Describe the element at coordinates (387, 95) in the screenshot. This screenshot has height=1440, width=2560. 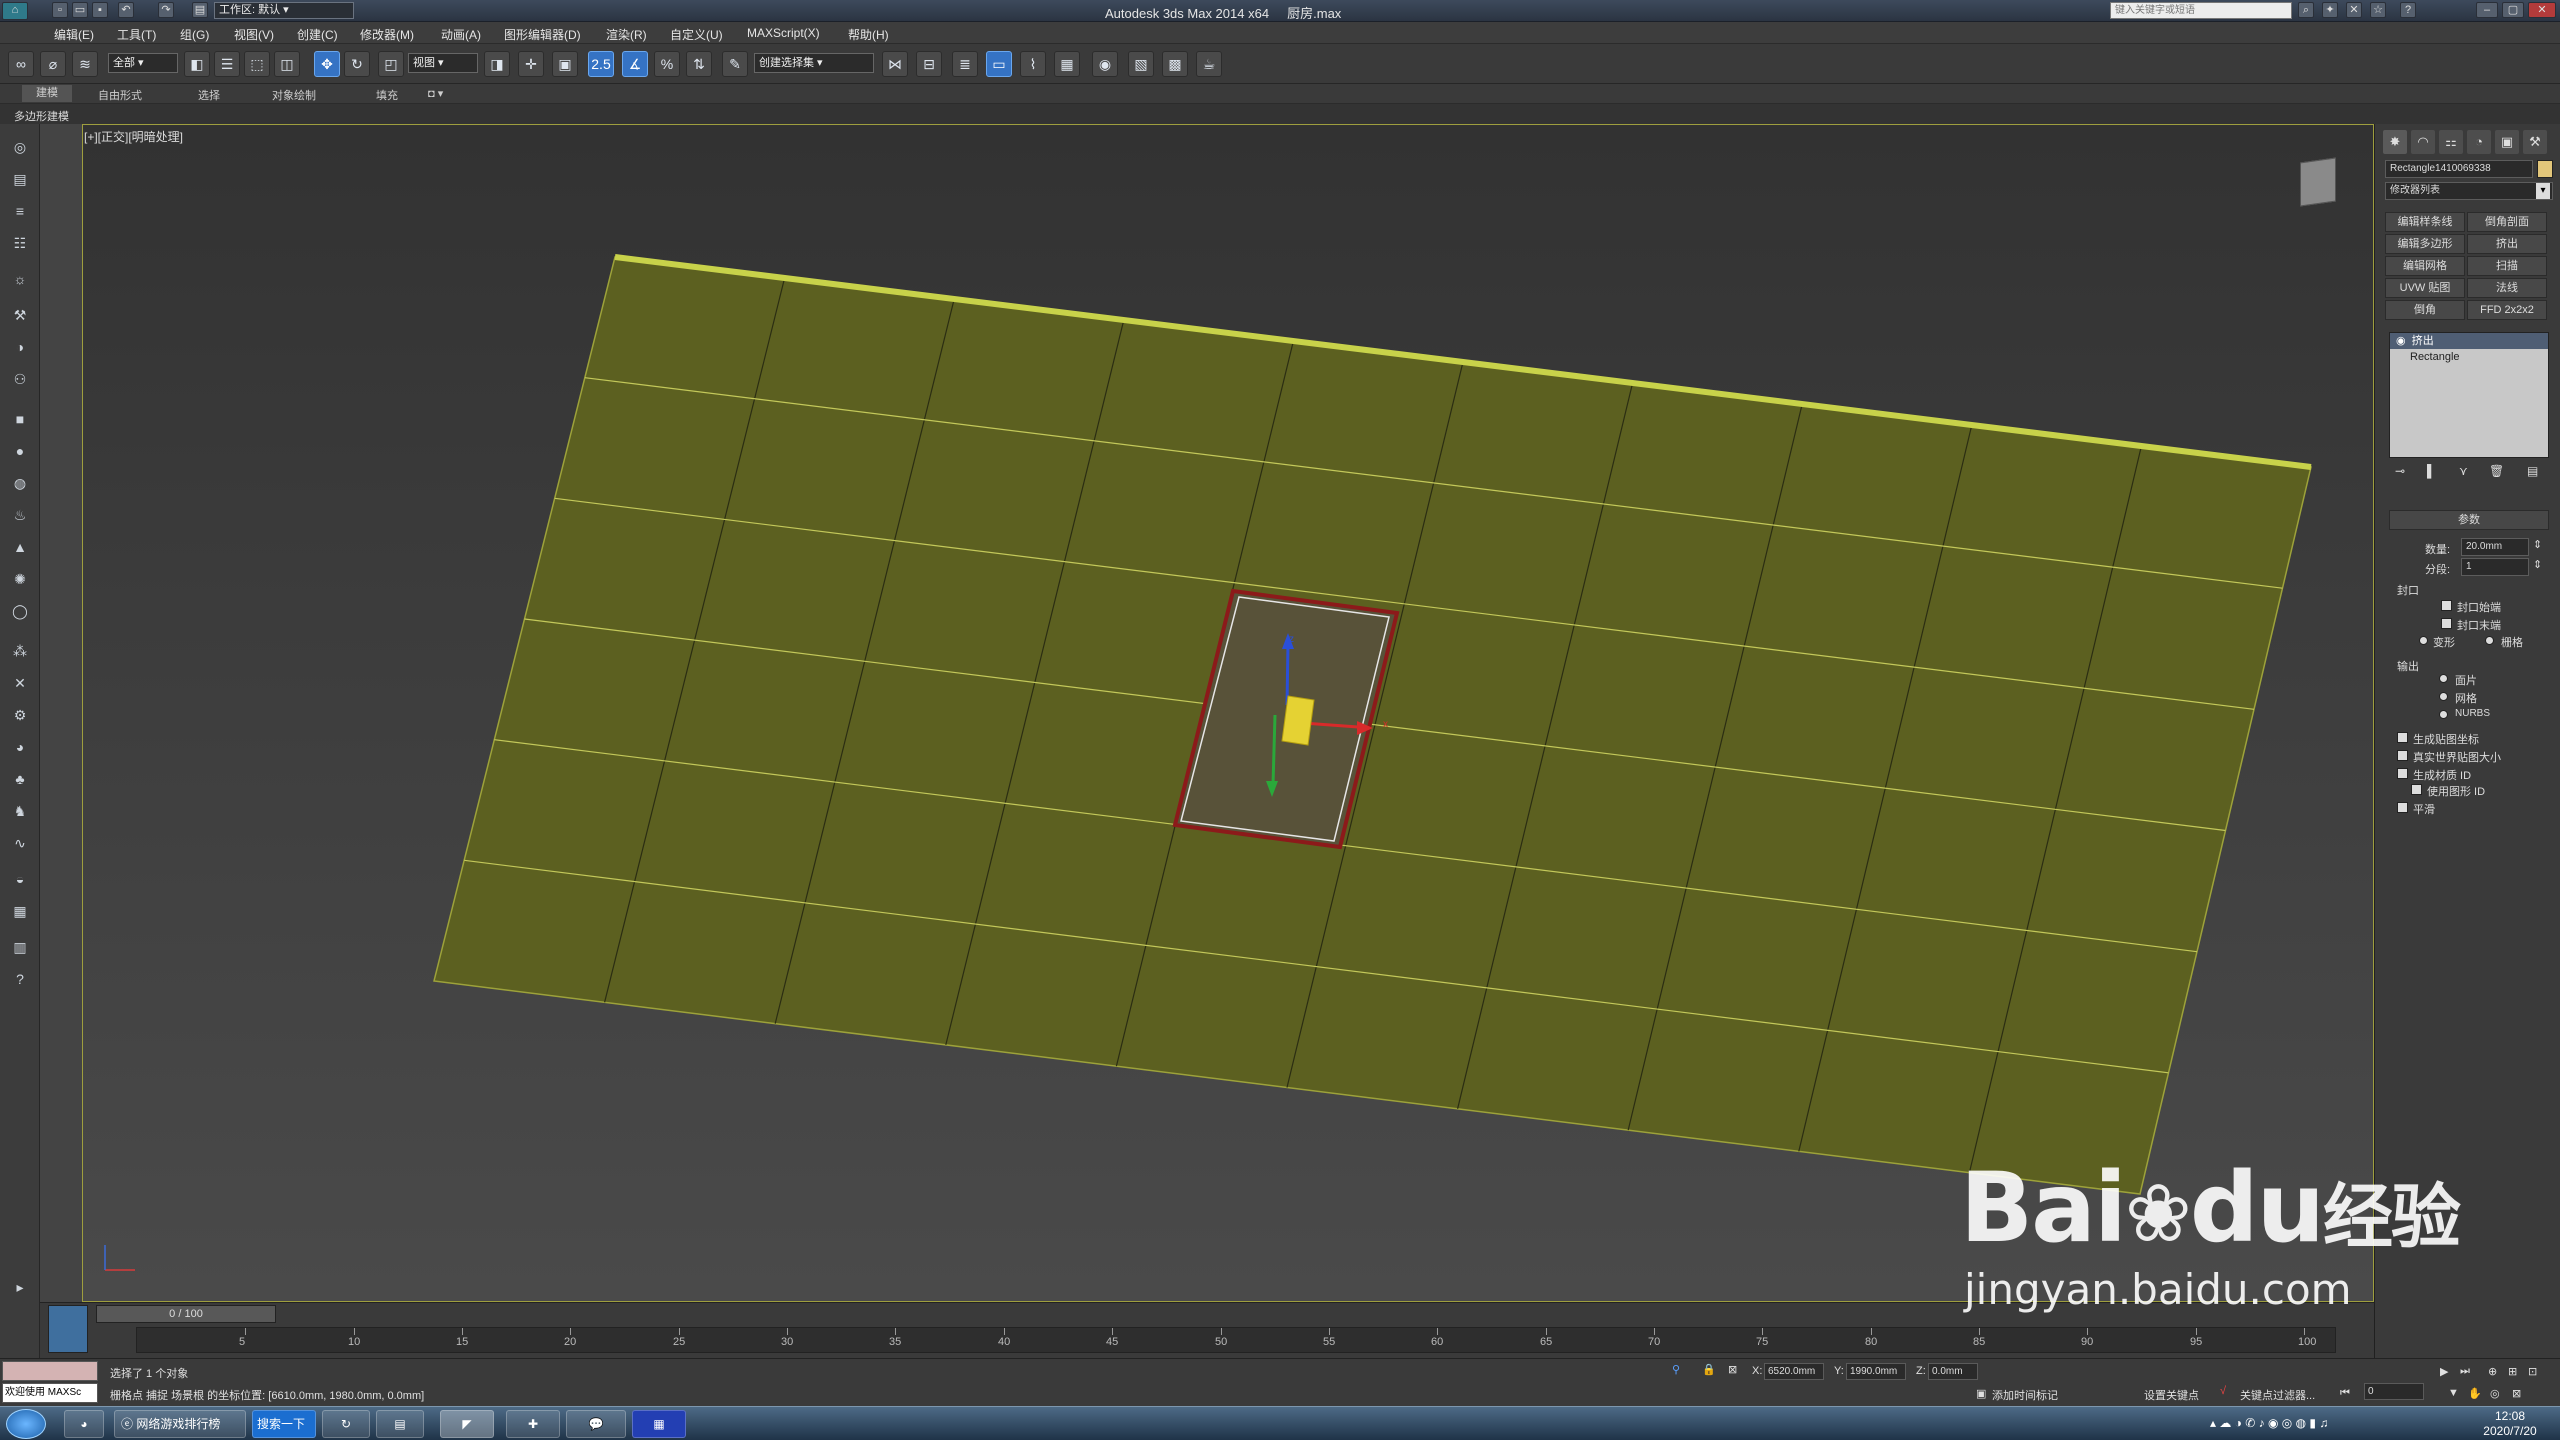
I see `tab-populate: 填充` at that location.